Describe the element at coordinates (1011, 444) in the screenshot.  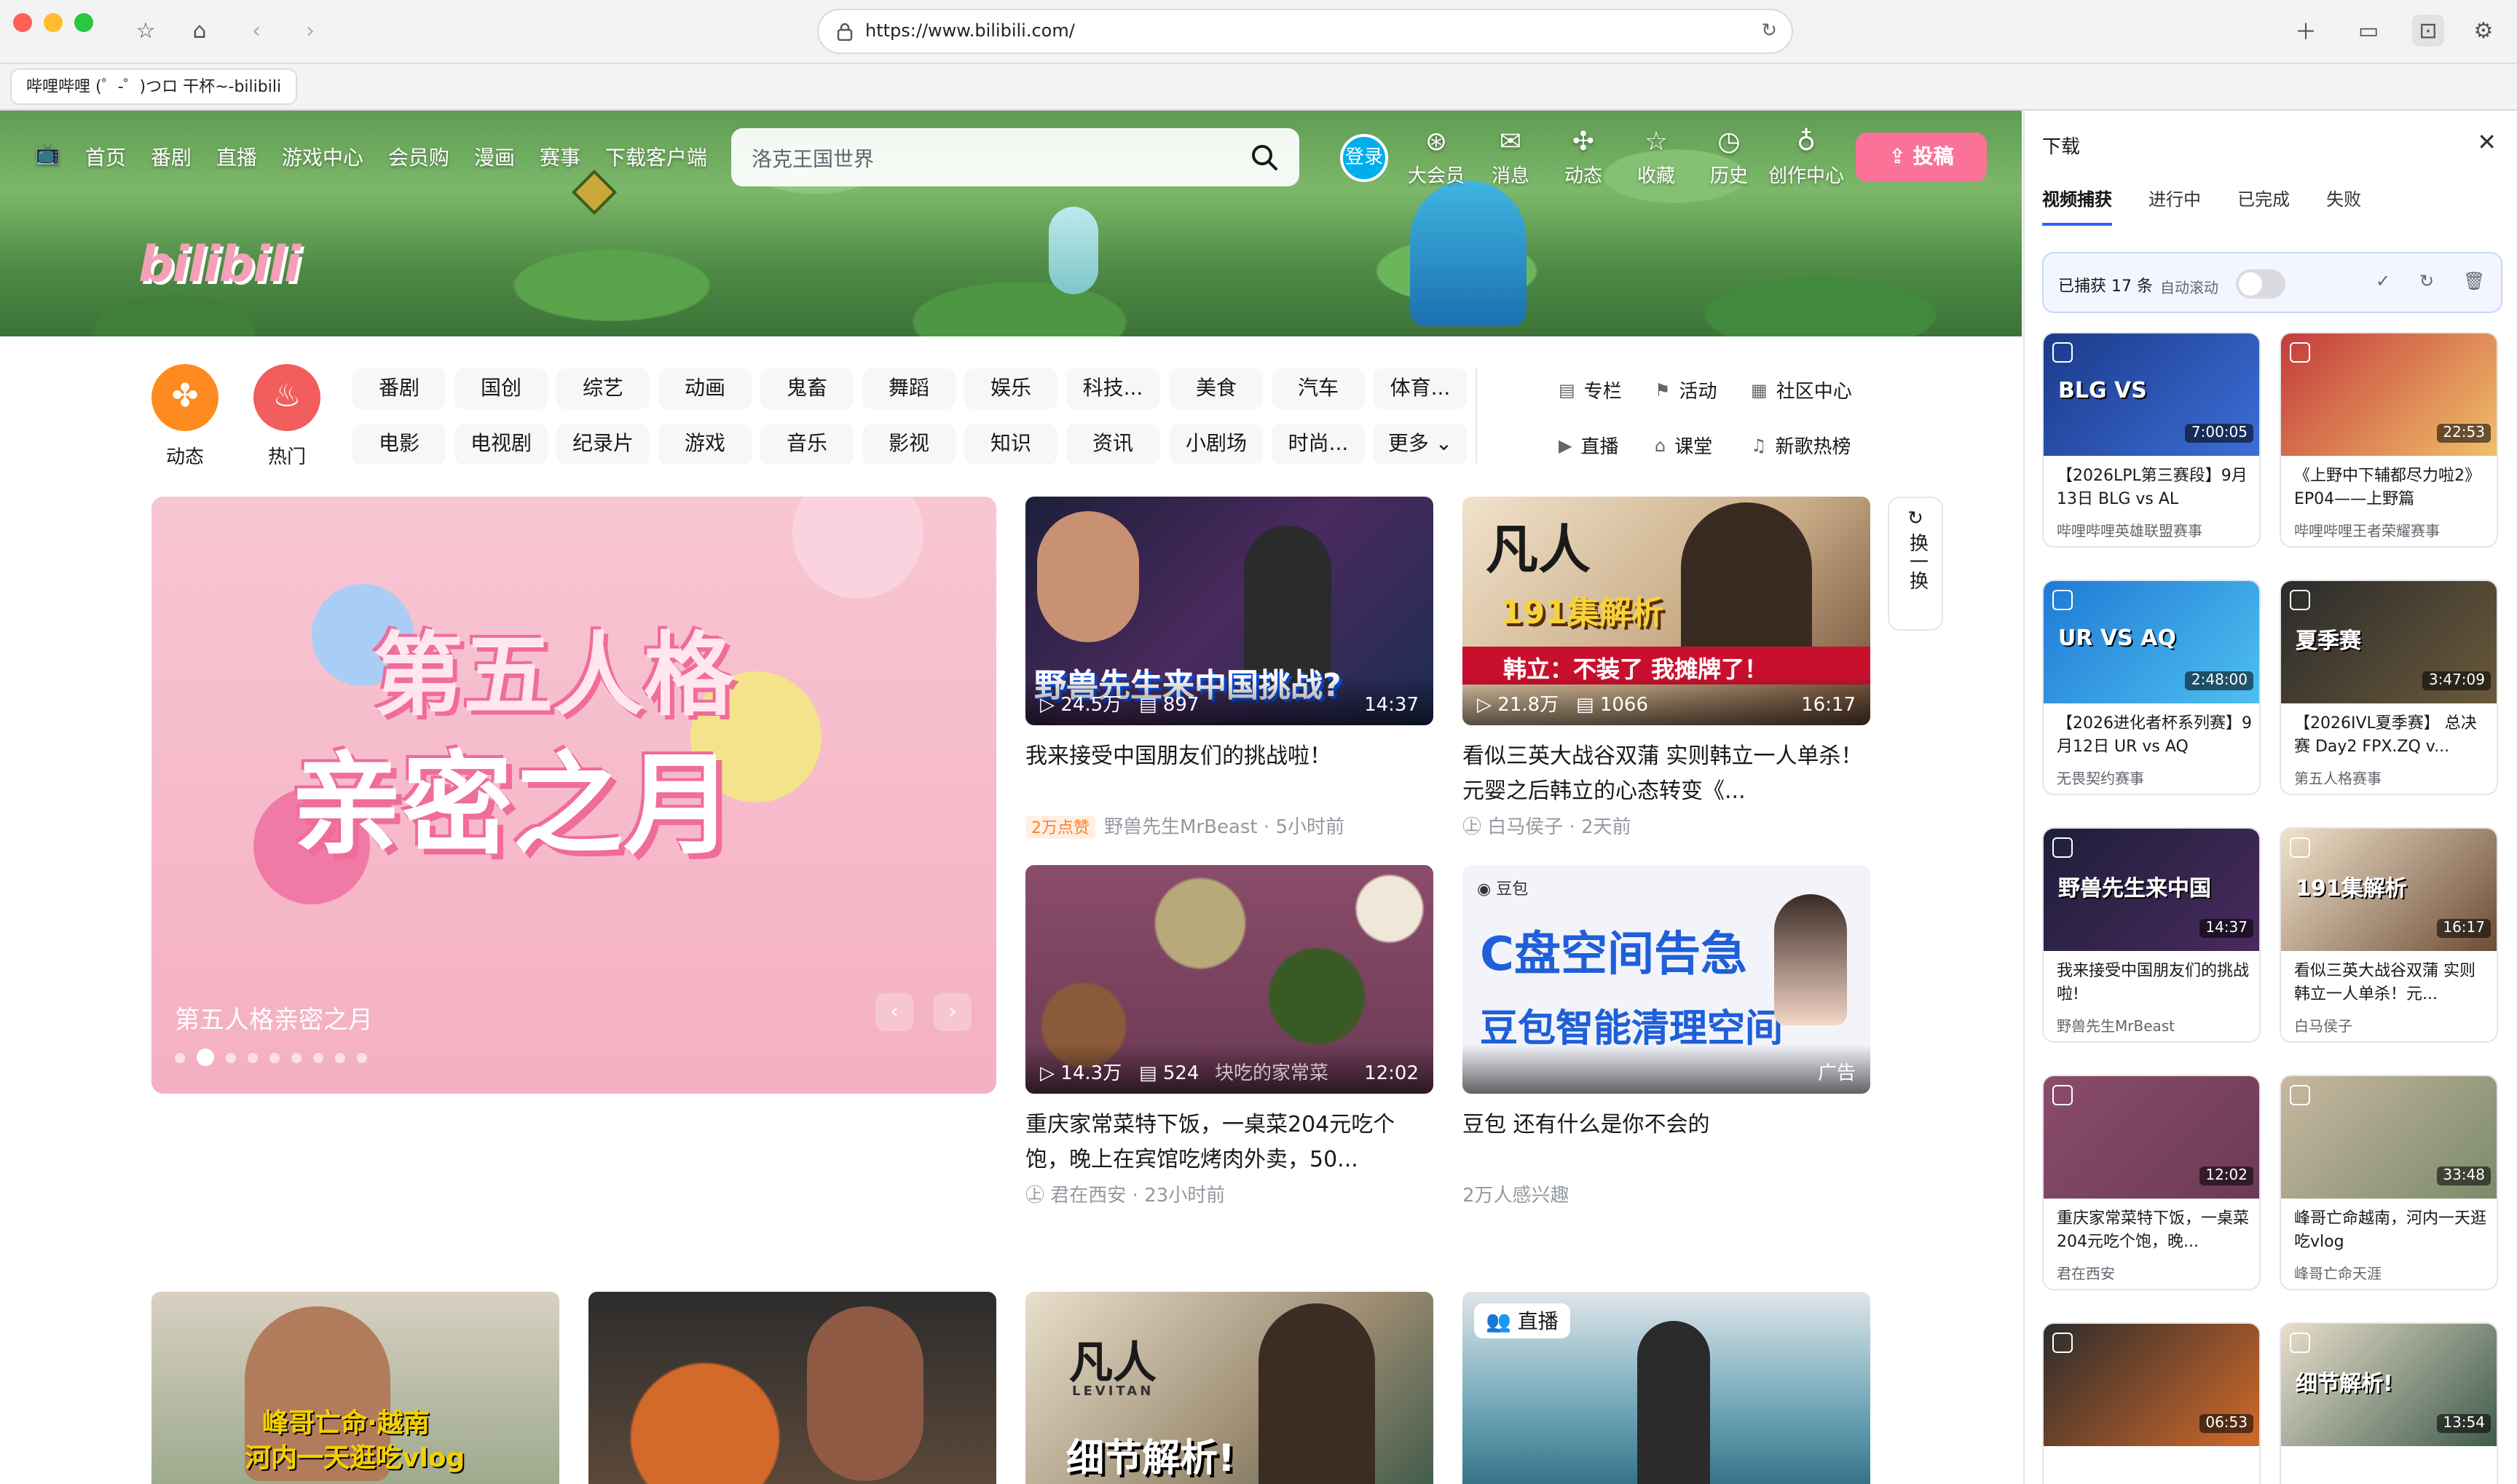
I see `channel-chip: 知识` at that location.